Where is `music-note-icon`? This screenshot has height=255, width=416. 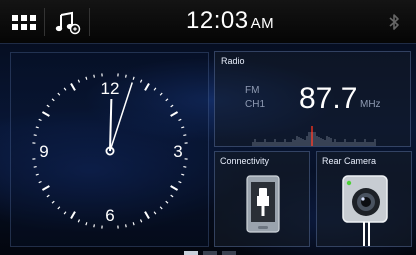 music-note-icon is located at coordinates (67, 22).